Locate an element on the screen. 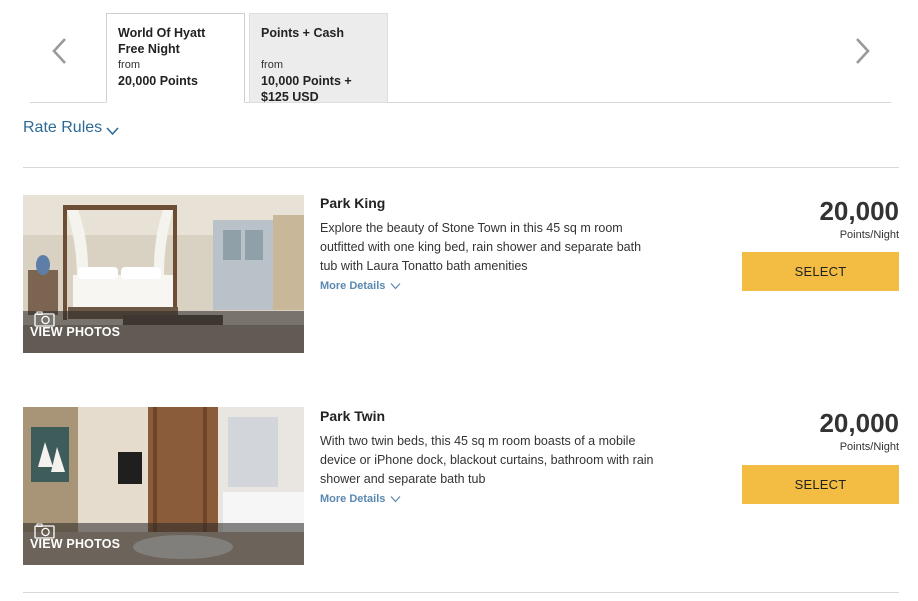  rate-tab-price: 20,000 Points is located at coordinates (158, 81).